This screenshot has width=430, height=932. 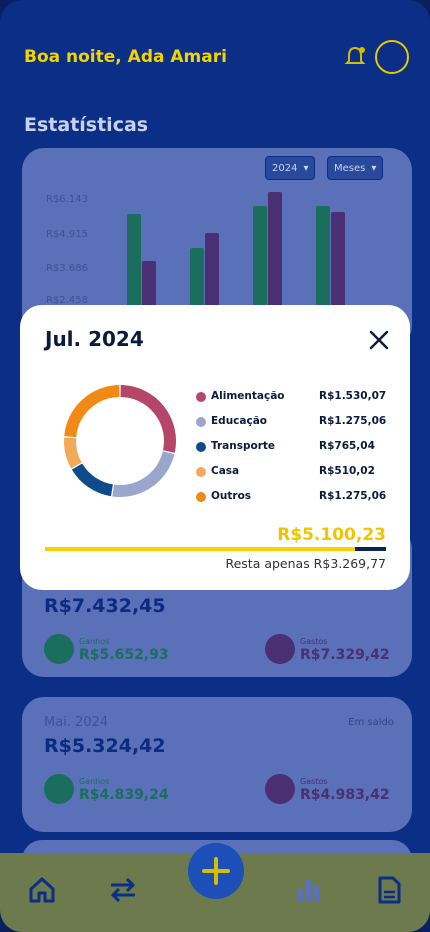 I want to click on bell-icon, so click(x=355, y=57).